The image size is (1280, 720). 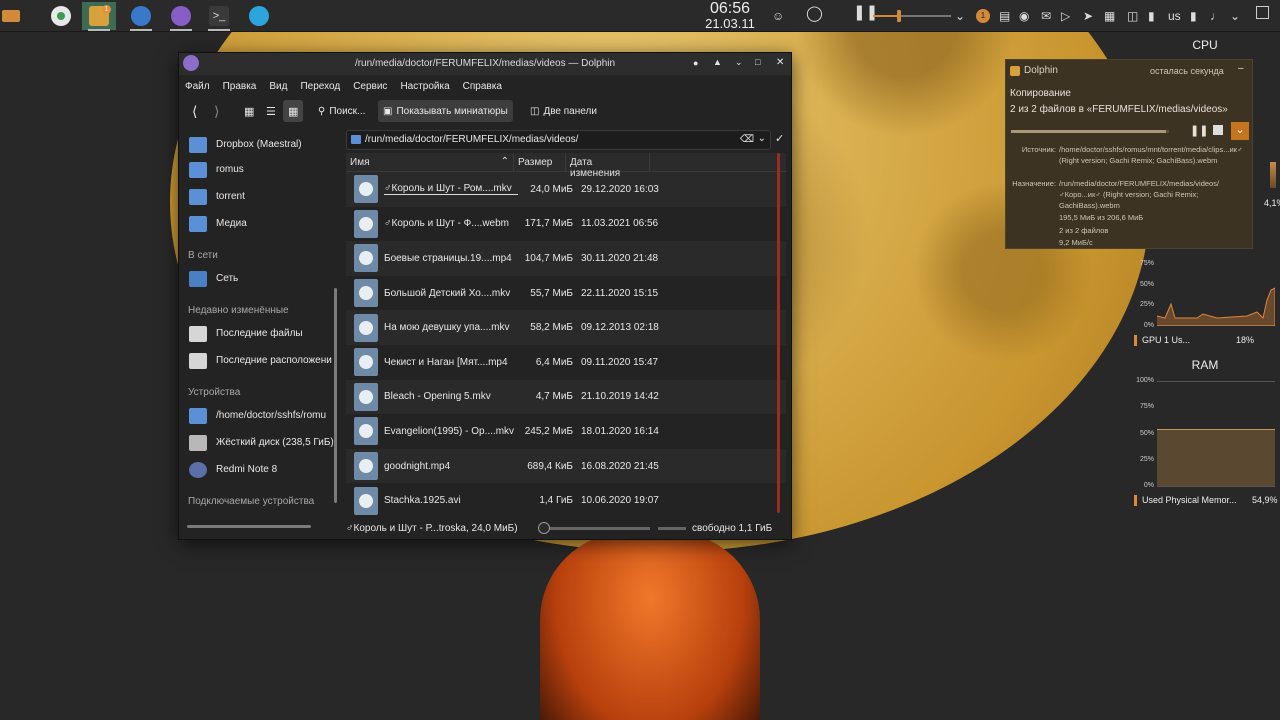 What do you see at coordinates (197, 86) in the screenshot?
I see `menu-file: Файл` at bounding box center [197, 86].